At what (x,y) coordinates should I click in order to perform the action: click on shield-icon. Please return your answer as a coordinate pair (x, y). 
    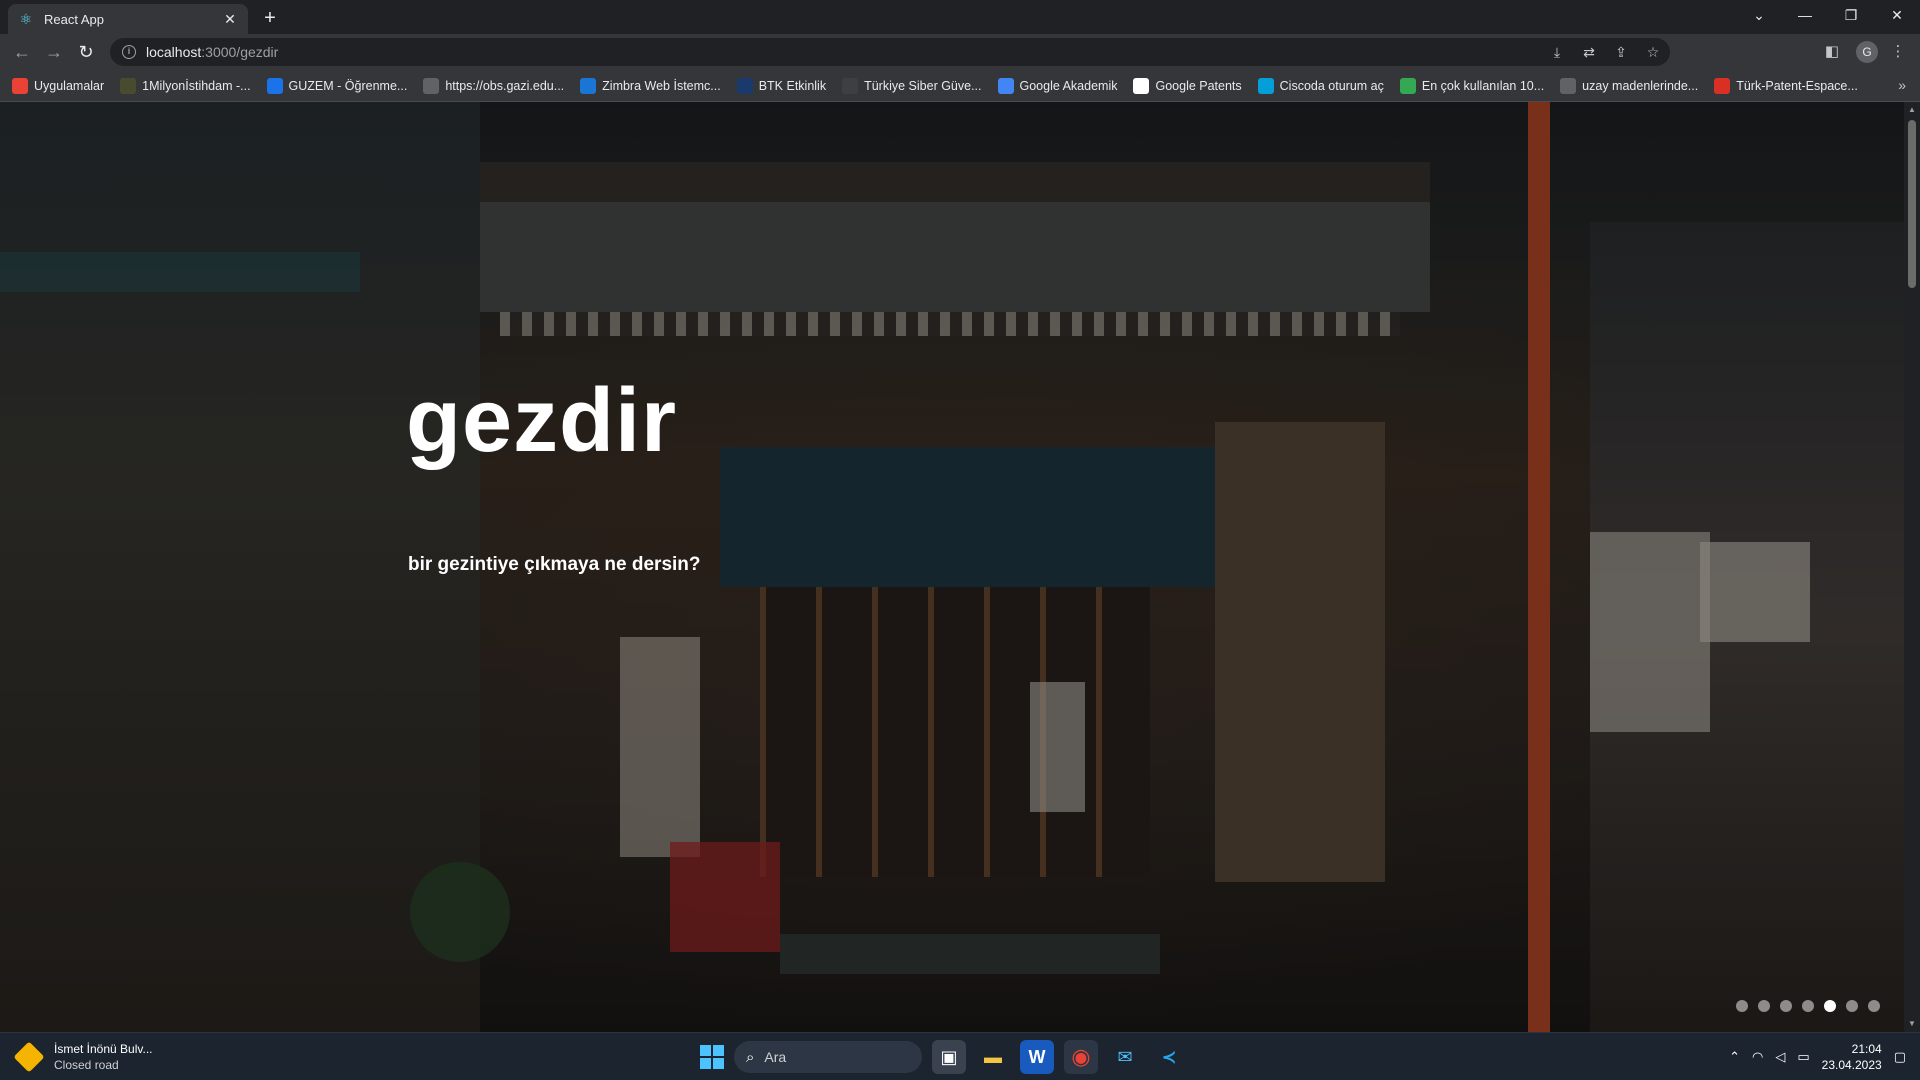
    Looking at the image, I should click on (850, 85).